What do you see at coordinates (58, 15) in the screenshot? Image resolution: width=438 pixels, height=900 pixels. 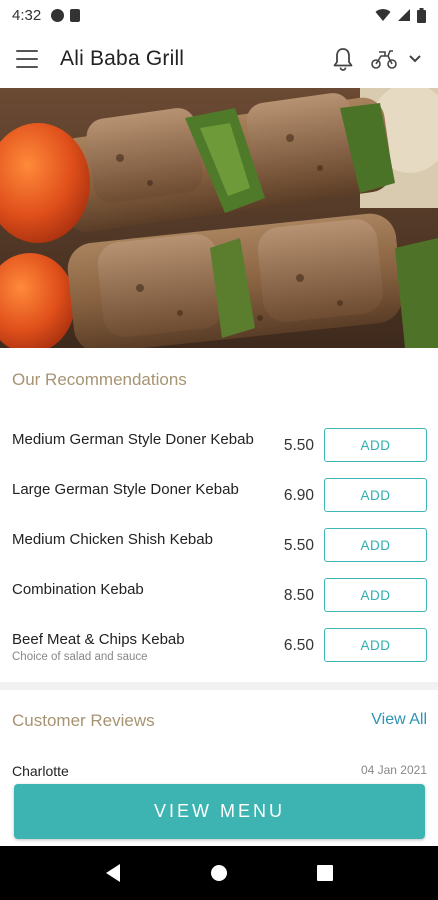 I see `circle-icon` at bounding box center [58, 15].